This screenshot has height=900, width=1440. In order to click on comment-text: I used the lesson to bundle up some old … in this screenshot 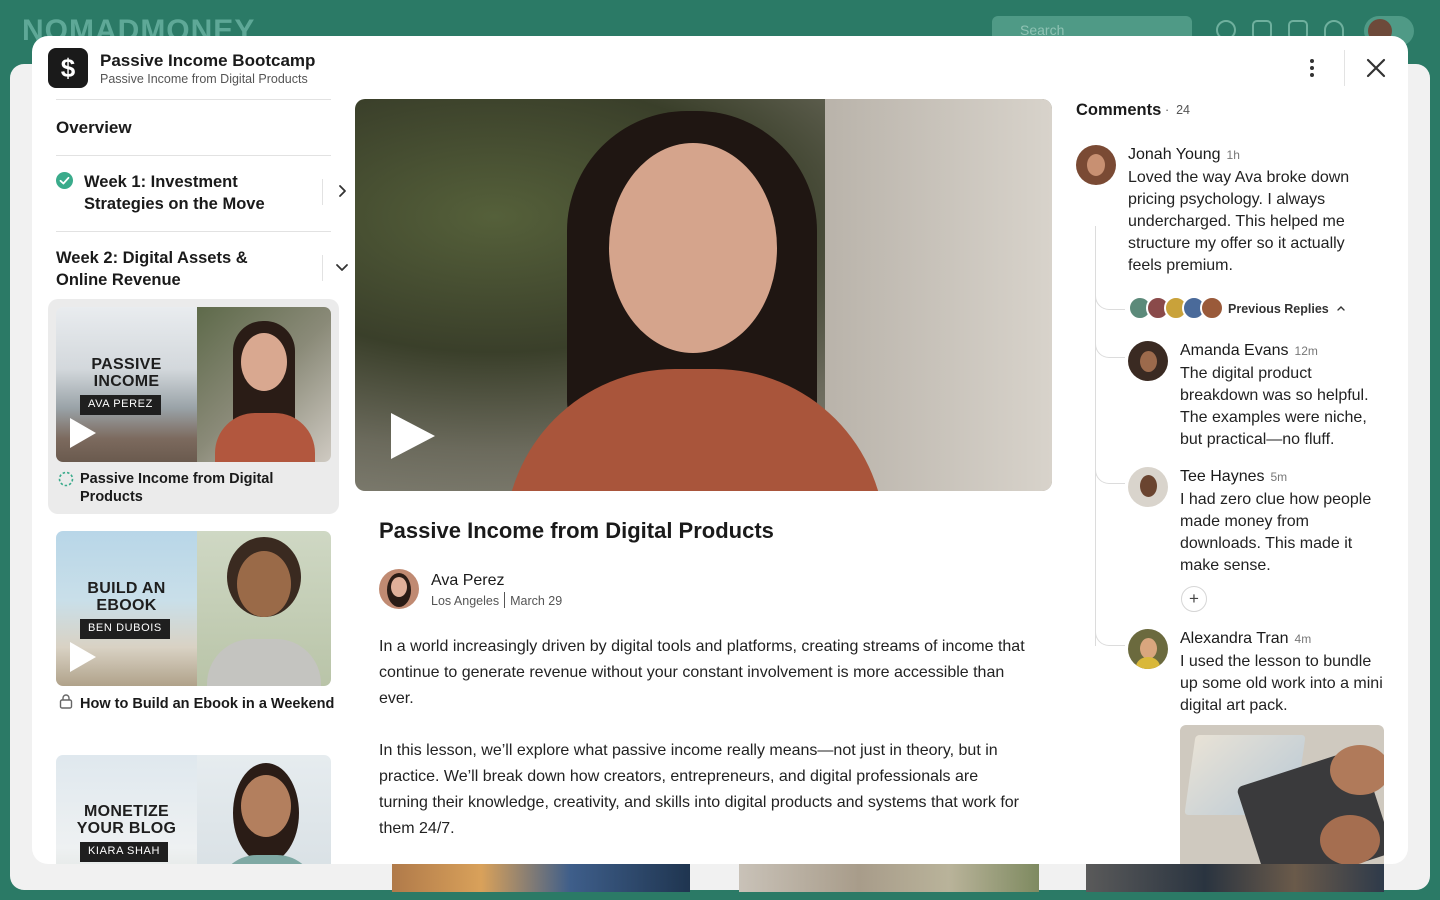, I will do `click(1281, 683)`.